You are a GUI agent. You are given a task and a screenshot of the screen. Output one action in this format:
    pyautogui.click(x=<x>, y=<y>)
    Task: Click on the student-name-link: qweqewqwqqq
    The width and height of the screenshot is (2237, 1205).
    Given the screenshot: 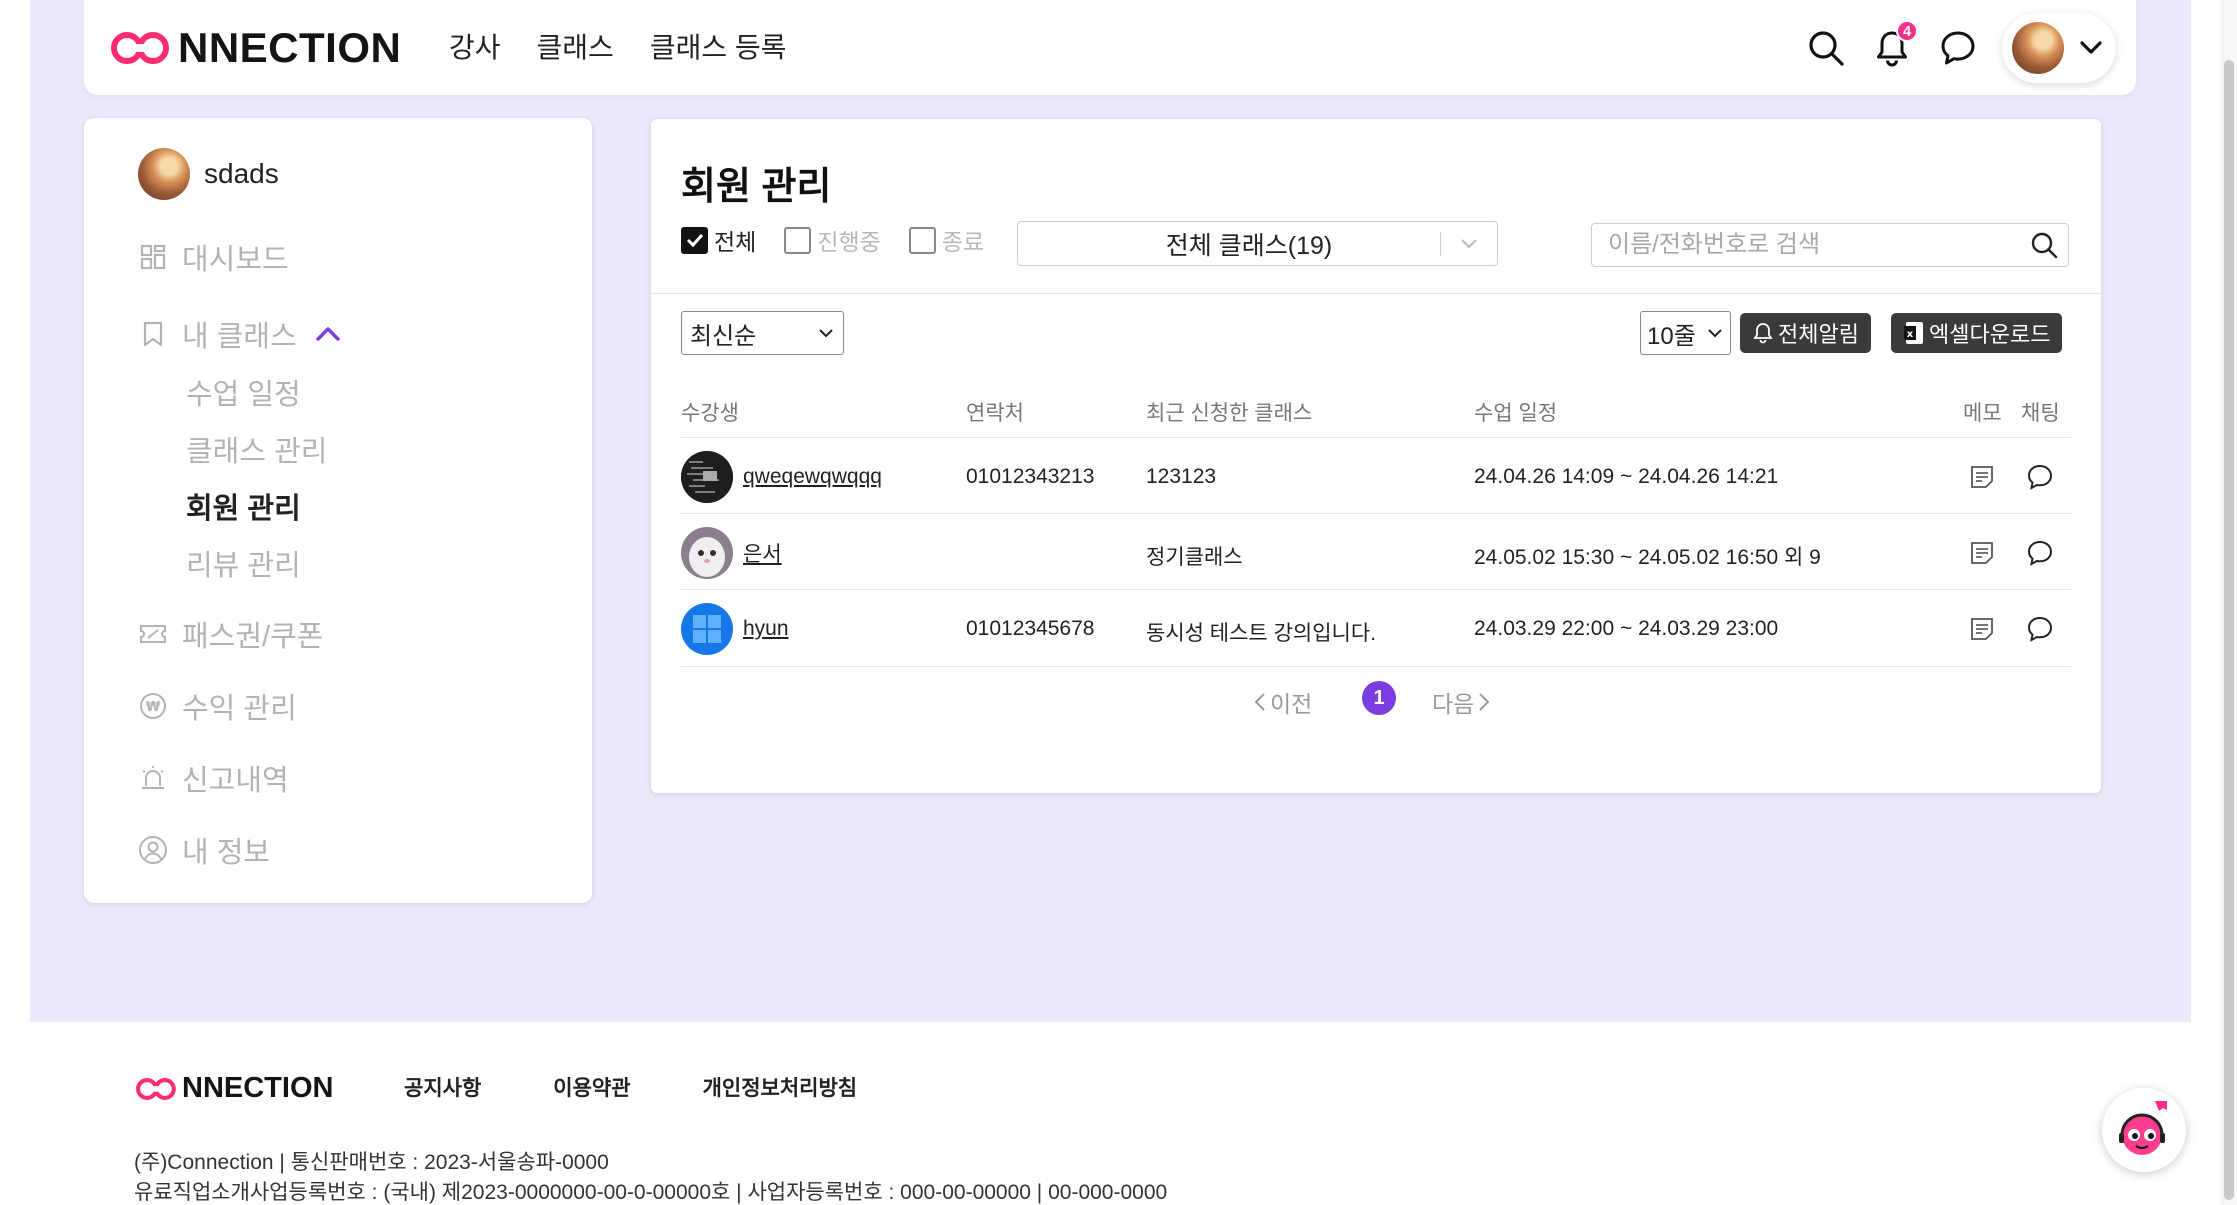 What is the action you would take?
    pyautogui.click(x=812, y=477)
    